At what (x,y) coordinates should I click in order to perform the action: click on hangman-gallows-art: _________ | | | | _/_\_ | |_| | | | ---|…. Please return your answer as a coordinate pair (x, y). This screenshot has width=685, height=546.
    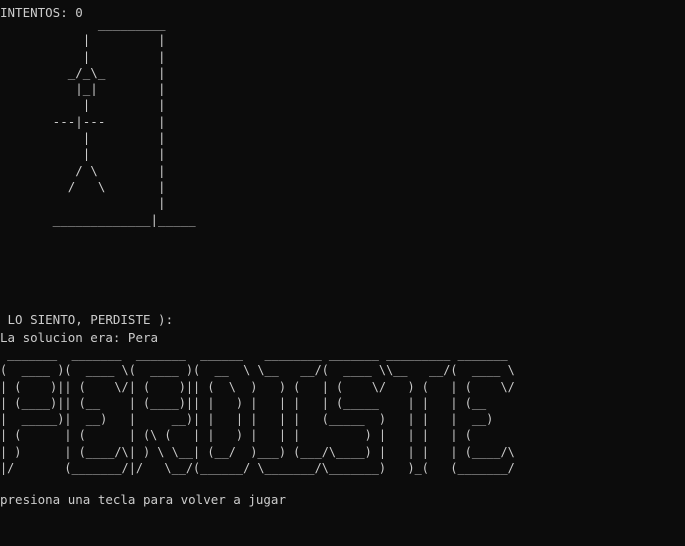
    Looking at the image, I should click on (124, 121).